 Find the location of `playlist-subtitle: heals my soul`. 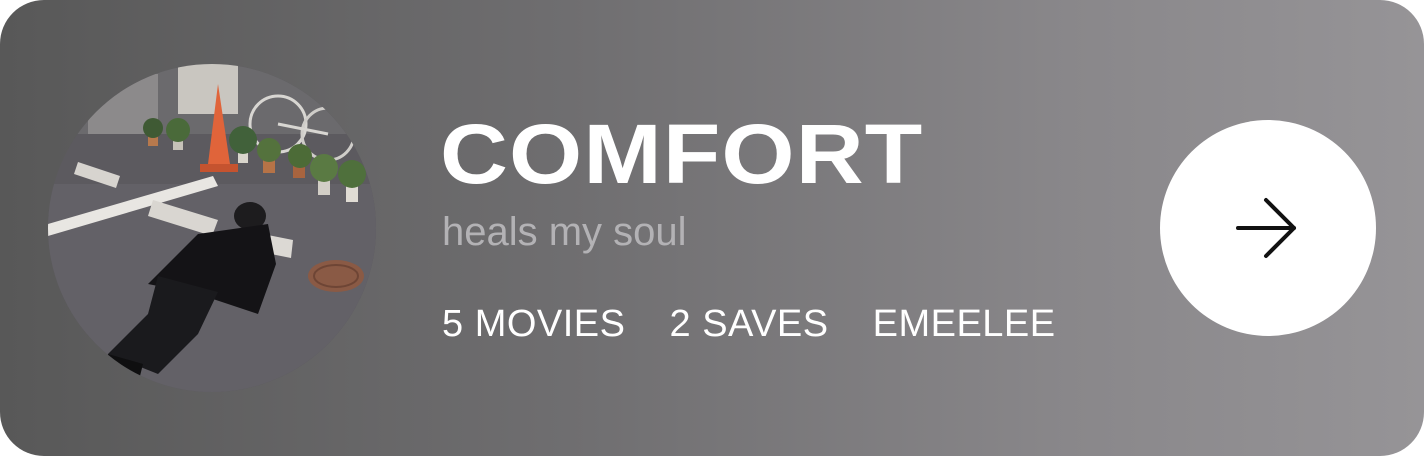

playlist-subtitle: heals my soul is located at coordinates (564, 232).